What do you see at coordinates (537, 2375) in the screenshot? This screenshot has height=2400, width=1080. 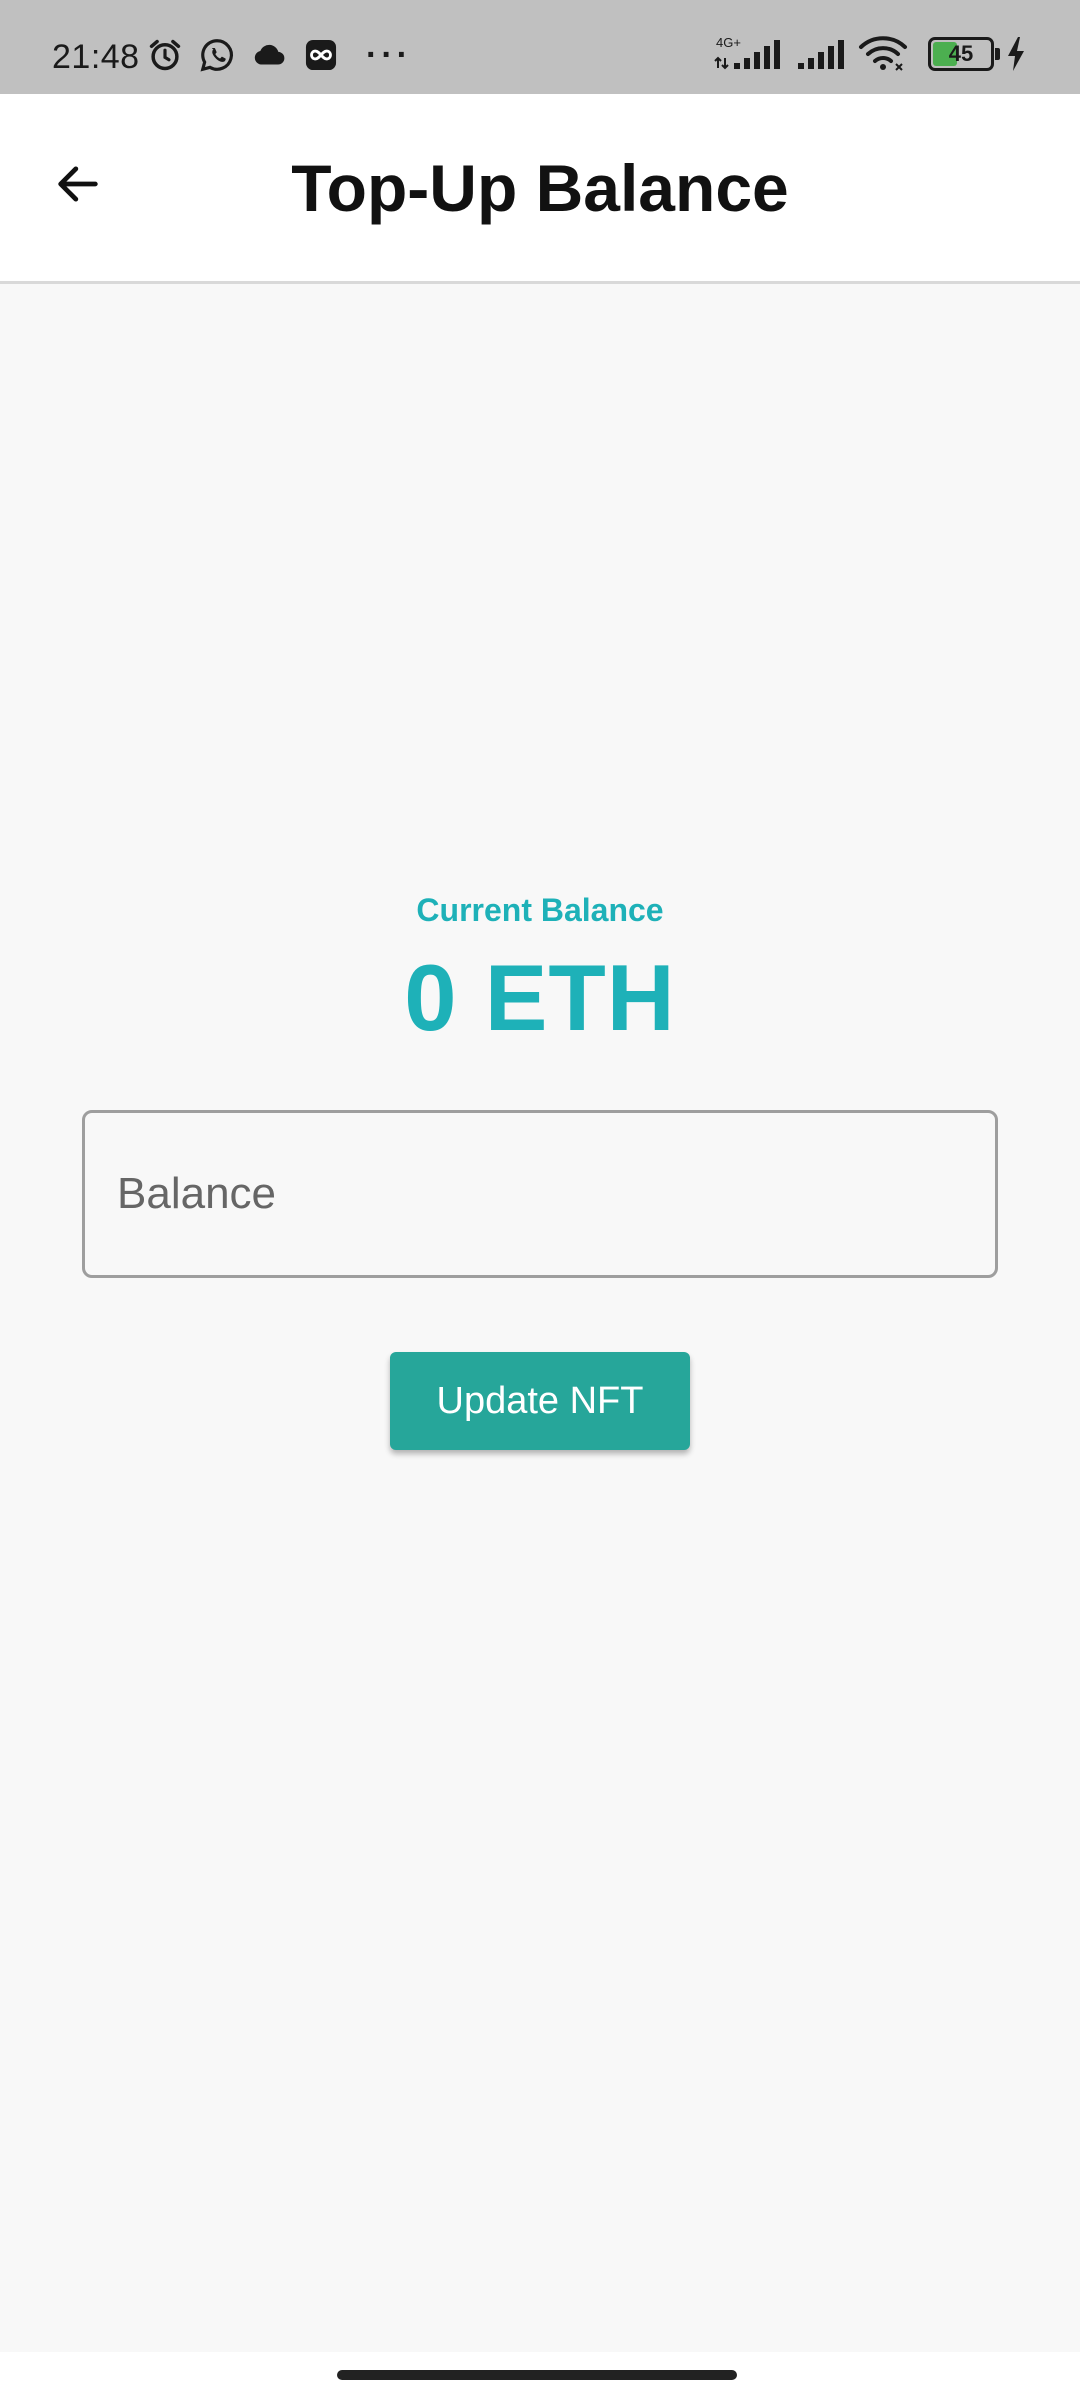 I see `home-indicator` at bounding box center [537, 2375].